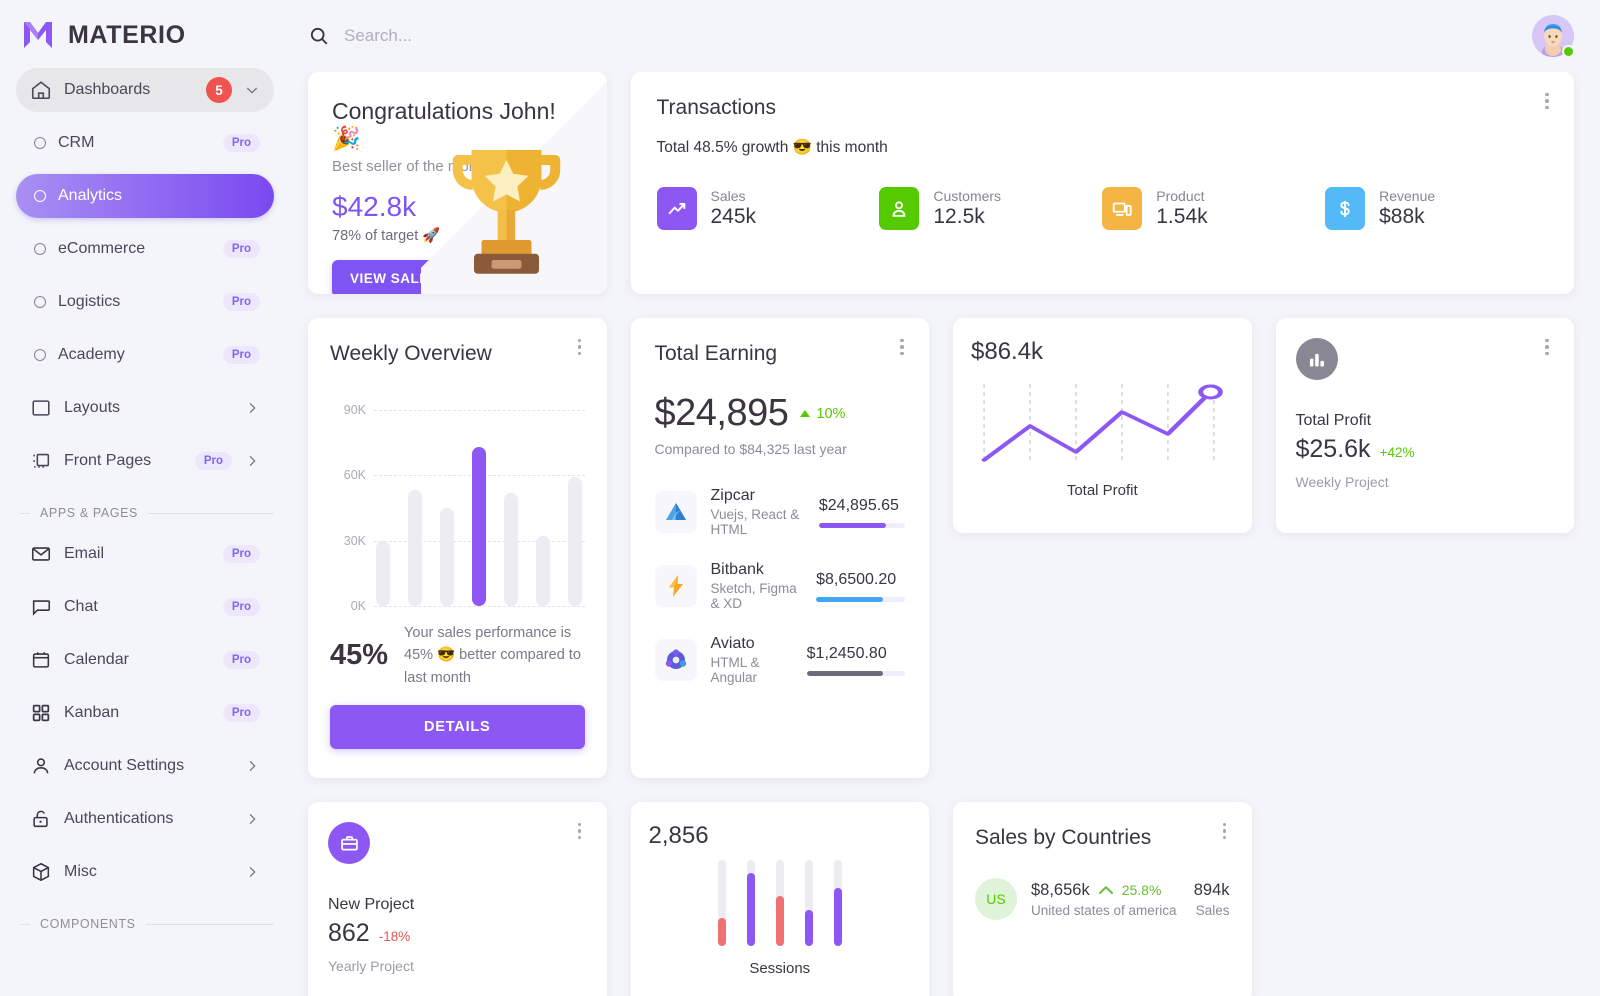  I want to click on stat-value: $88k, so click(1402, 216).